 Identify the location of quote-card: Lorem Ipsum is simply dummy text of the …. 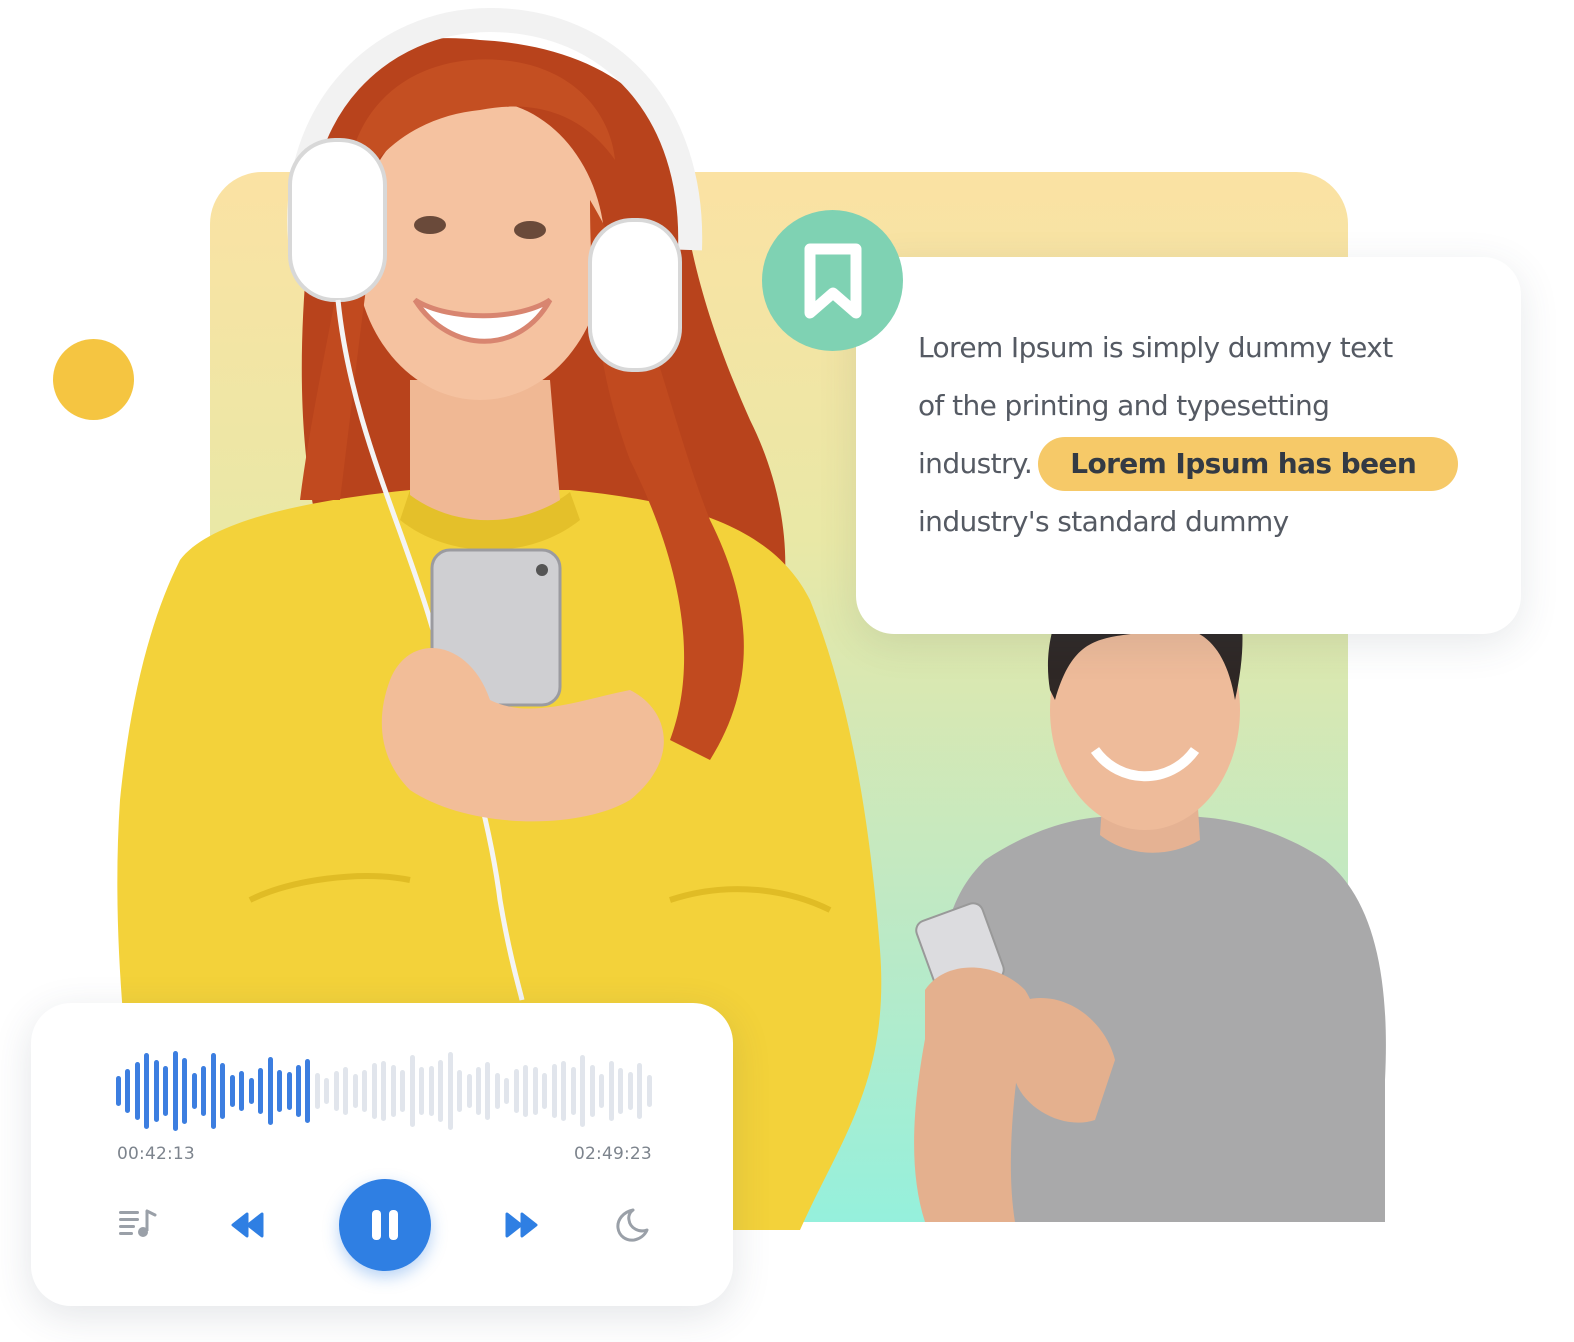
(1188, 445).